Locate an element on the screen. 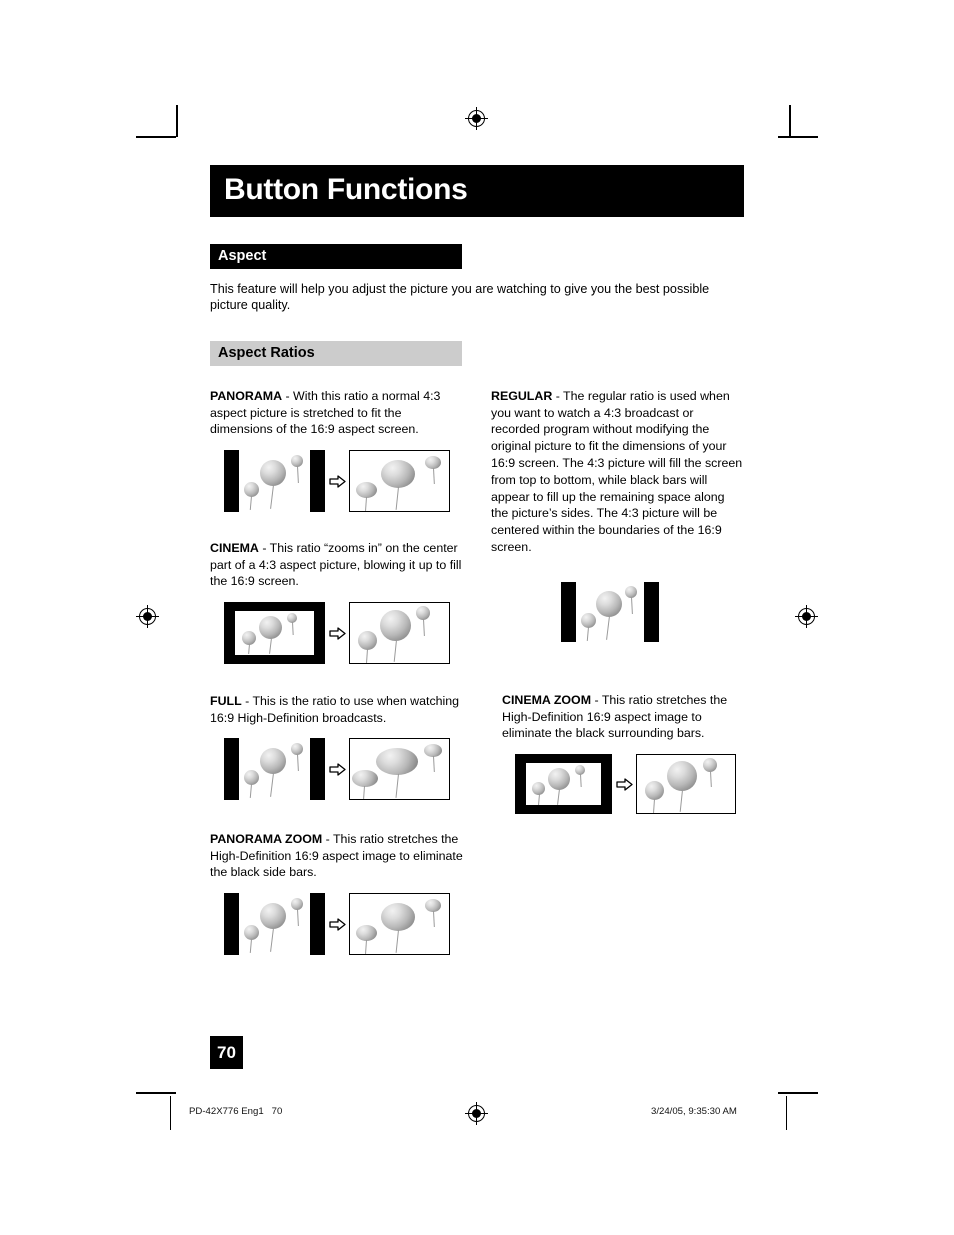 The height and width of the screenshot is (1235, 954). cinema-source-screen is located at coordinates (274, 633).